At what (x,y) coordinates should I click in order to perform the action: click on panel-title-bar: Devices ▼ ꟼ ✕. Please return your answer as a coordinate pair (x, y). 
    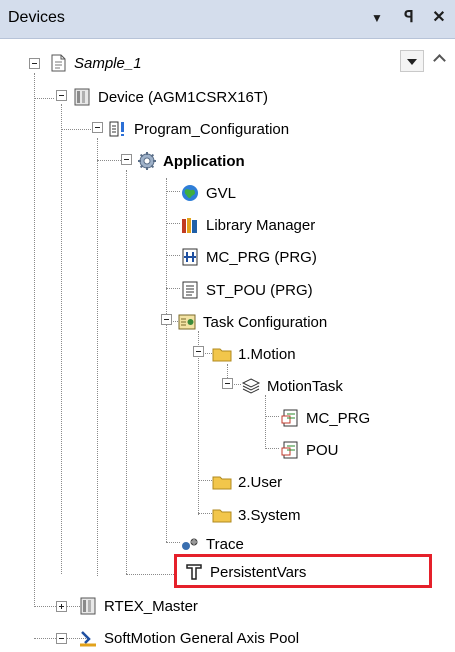
    Looking at the image, I should click on (227, 19).